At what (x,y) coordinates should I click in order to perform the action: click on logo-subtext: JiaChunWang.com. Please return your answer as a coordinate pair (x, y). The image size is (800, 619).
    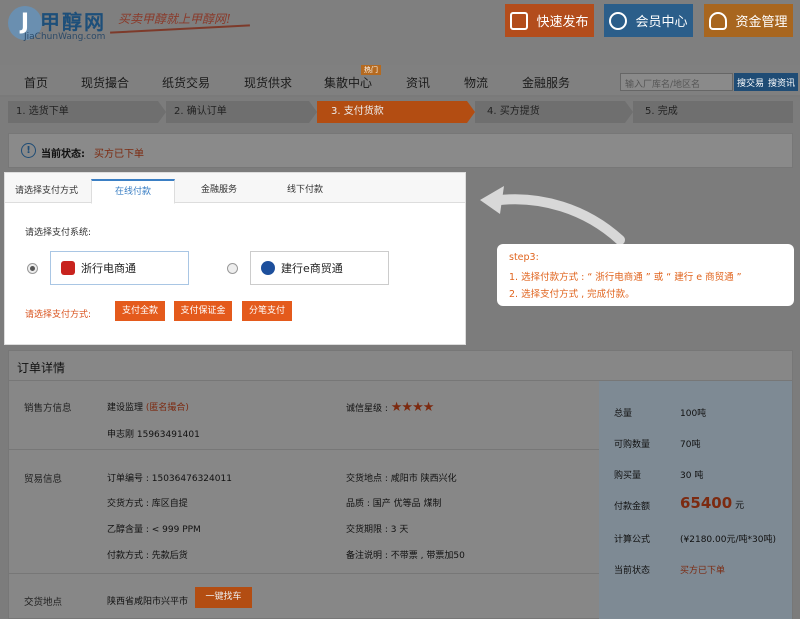
    Looking at the image, I should click on (65, 37).